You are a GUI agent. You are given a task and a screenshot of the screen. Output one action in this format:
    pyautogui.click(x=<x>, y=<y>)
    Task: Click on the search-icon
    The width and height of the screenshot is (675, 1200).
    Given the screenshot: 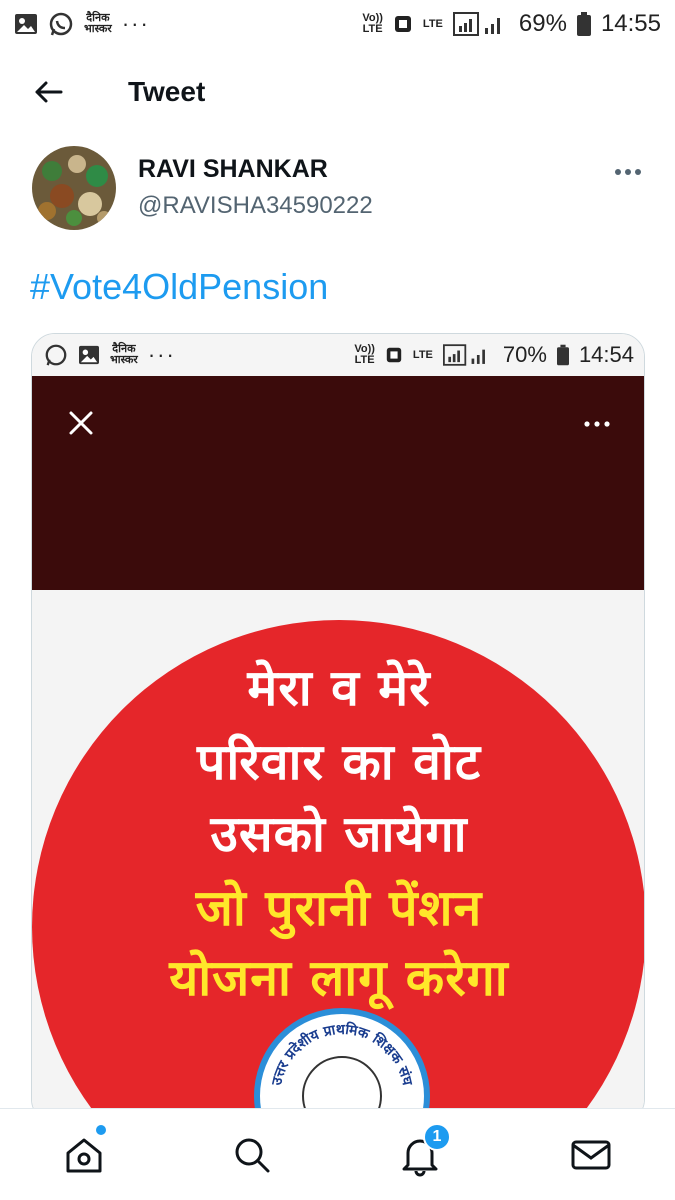 What is the action you would take?
    pyautogui.click(x=252, y=1155)
    